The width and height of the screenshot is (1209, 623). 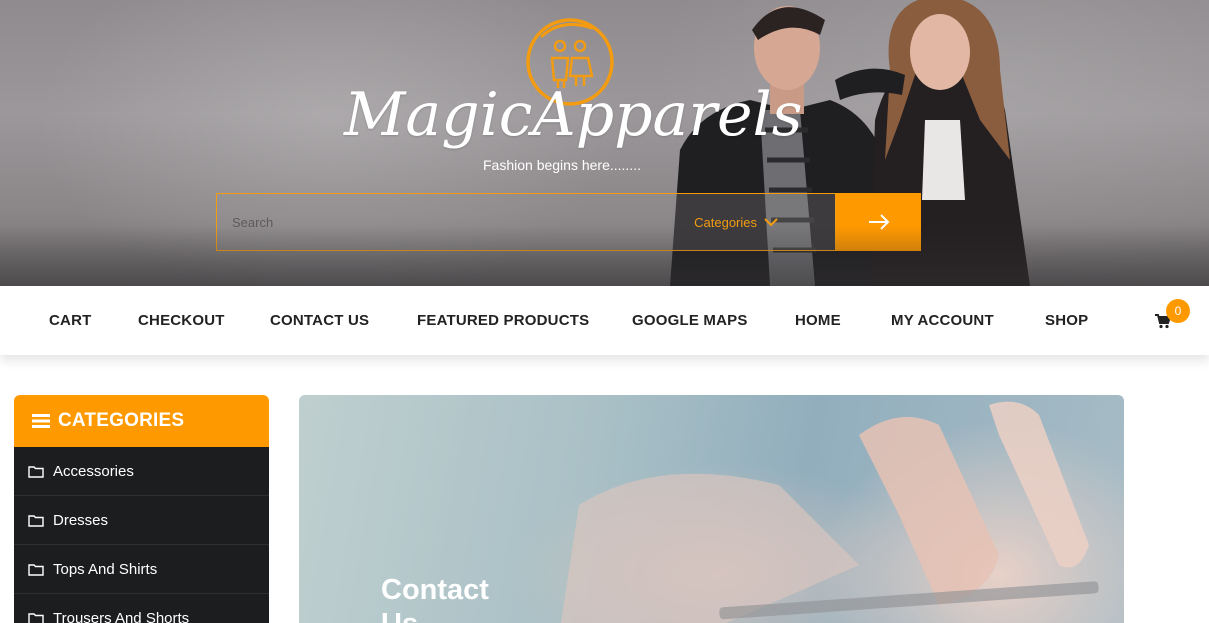 I want to click on hamburger-menu-icon, so click(x=41, y=421).